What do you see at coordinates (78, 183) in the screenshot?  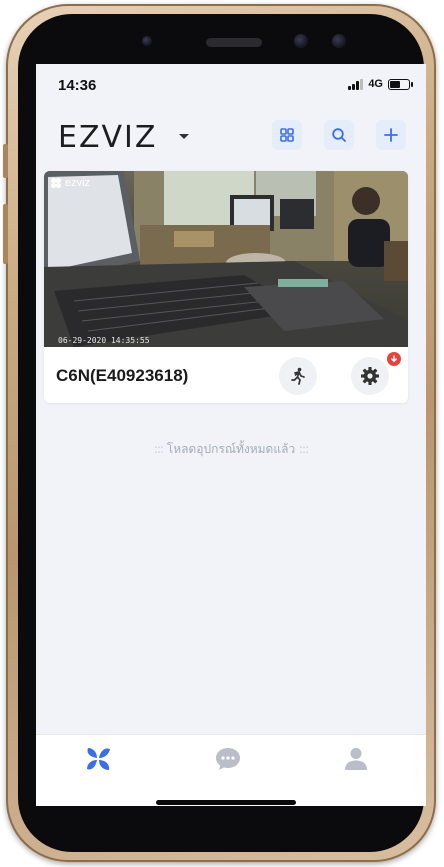 I see `preview-watermark-text: ezviz` at bounding box center [78, 183].